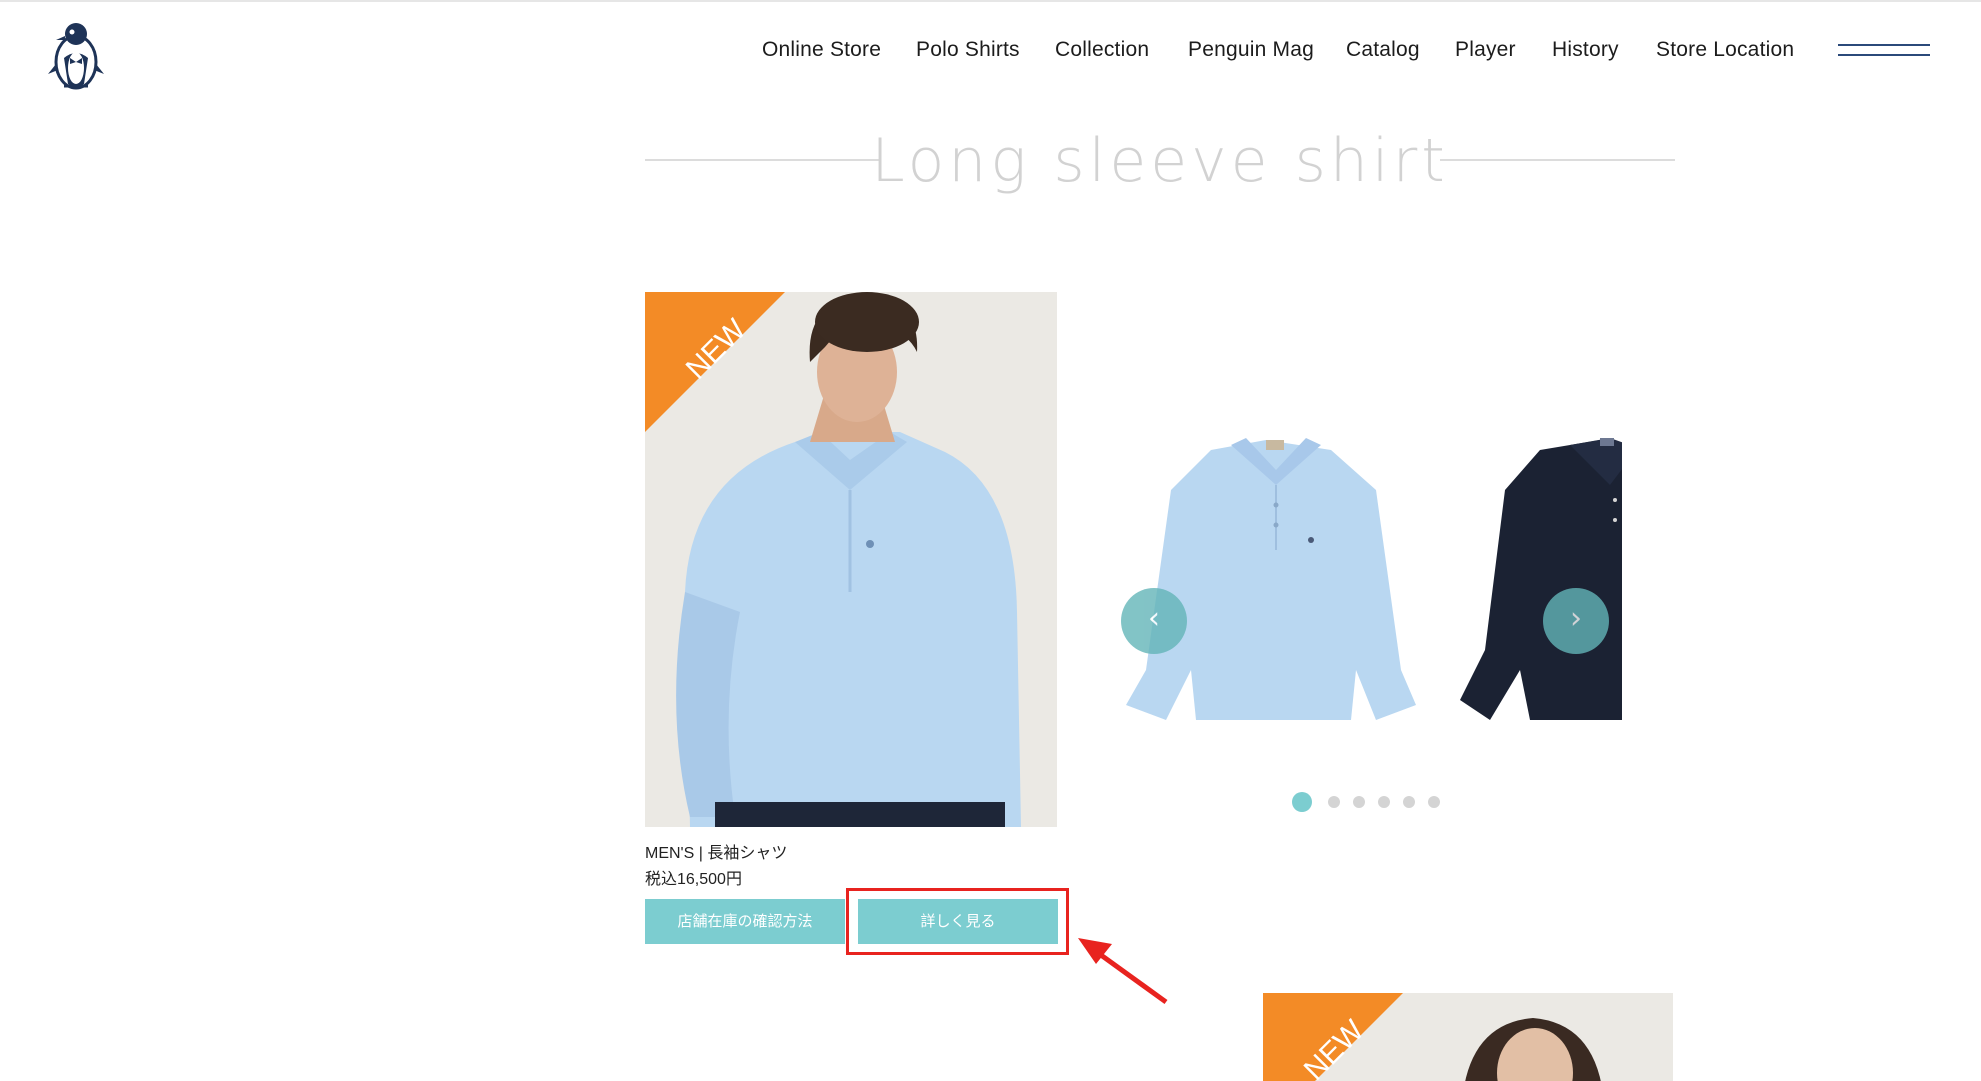 The width and height of the screenshot is (1981, 1081). Describe the element at coordinates (1557, 160) in the screenshot. I see `title-divider-right` at that location.